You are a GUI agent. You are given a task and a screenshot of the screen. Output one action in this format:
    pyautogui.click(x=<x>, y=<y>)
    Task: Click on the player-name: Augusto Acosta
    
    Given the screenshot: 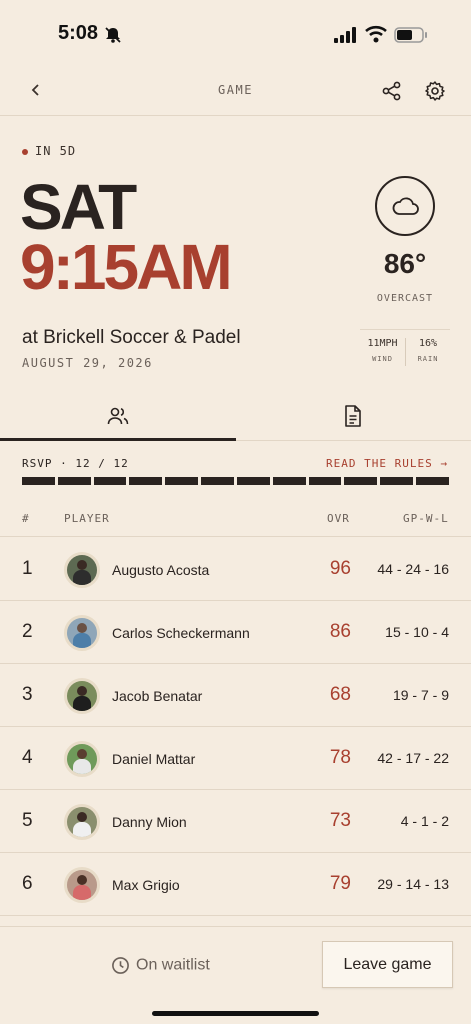 What is the action you would take?
    pyautogui.click(x=161, y=570)
    